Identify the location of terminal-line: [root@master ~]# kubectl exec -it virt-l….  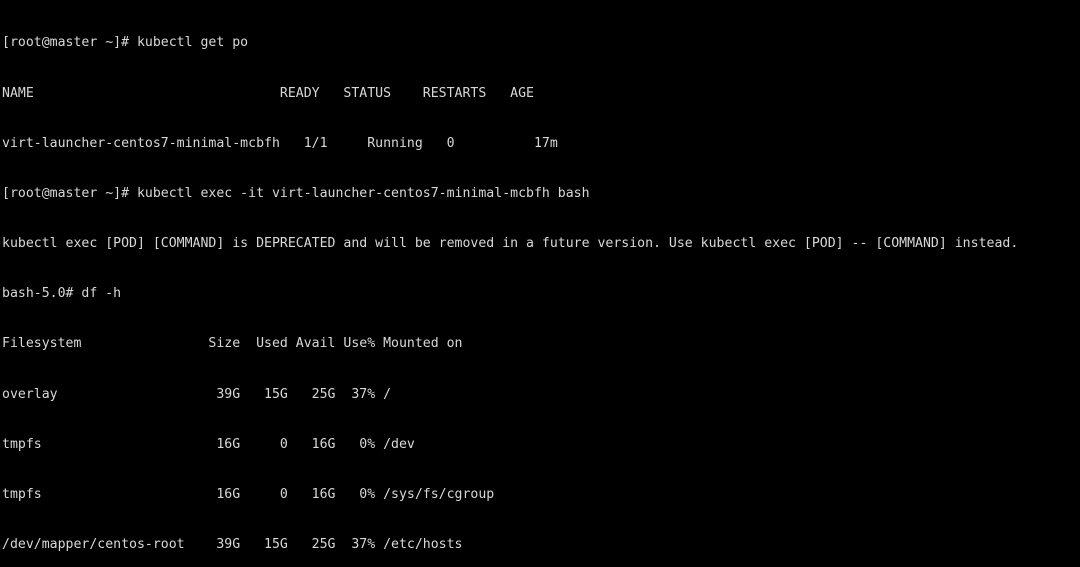
(296, 193).